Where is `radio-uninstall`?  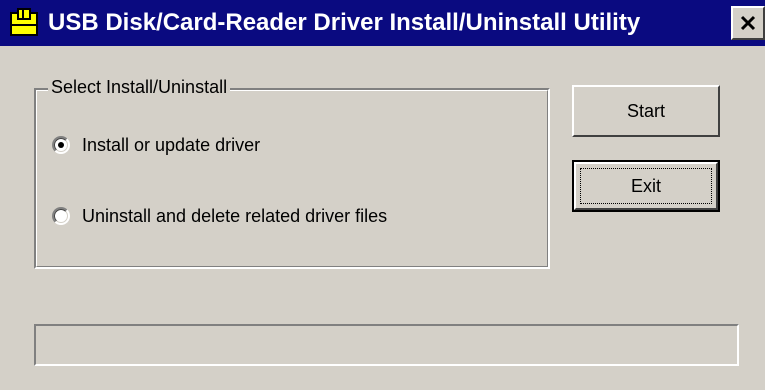 radio-uninstall is located at coordinates (61, 216).